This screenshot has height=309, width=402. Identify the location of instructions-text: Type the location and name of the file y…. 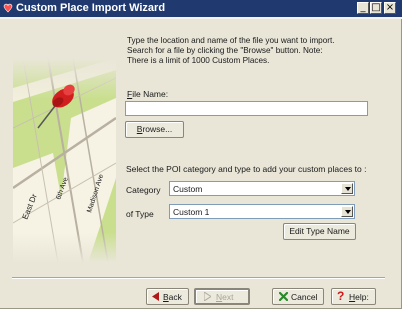
(231, 50).